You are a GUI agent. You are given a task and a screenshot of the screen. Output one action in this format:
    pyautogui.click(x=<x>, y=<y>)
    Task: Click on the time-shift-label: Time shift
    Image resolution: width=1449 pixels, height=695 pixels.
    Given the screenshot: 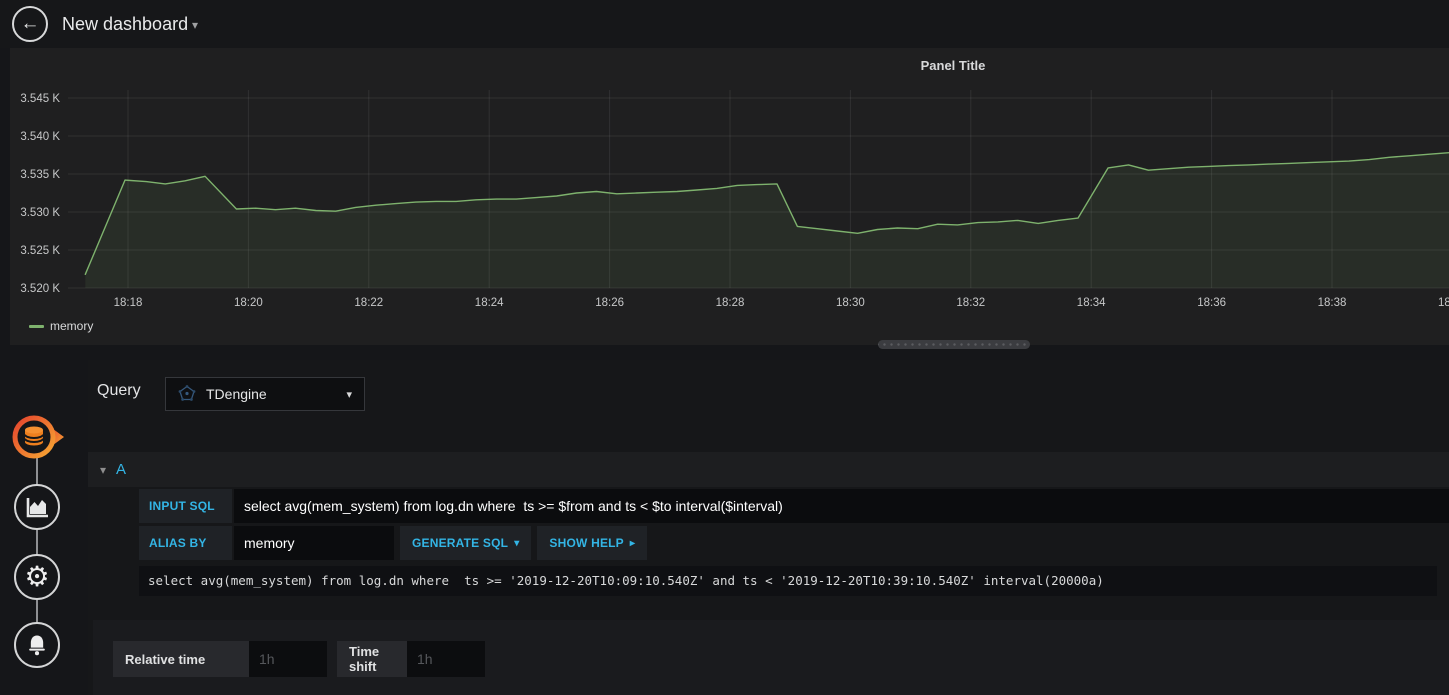 What is the action you would take?
    pyautogui.click(x=372, y=659)
    